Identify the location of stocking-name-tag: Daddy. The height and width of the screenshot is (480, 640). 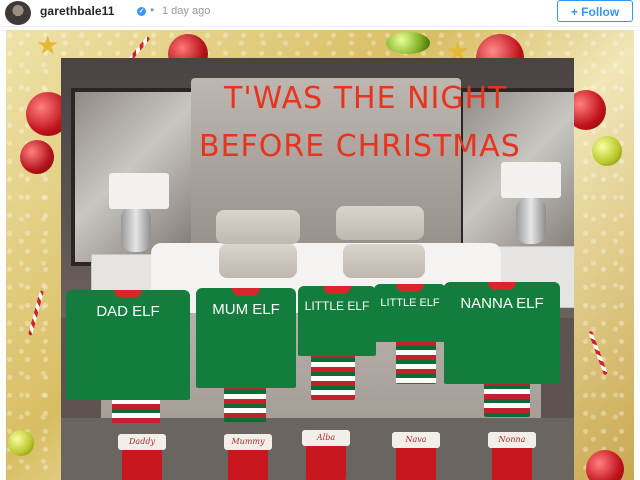
(142, 442).